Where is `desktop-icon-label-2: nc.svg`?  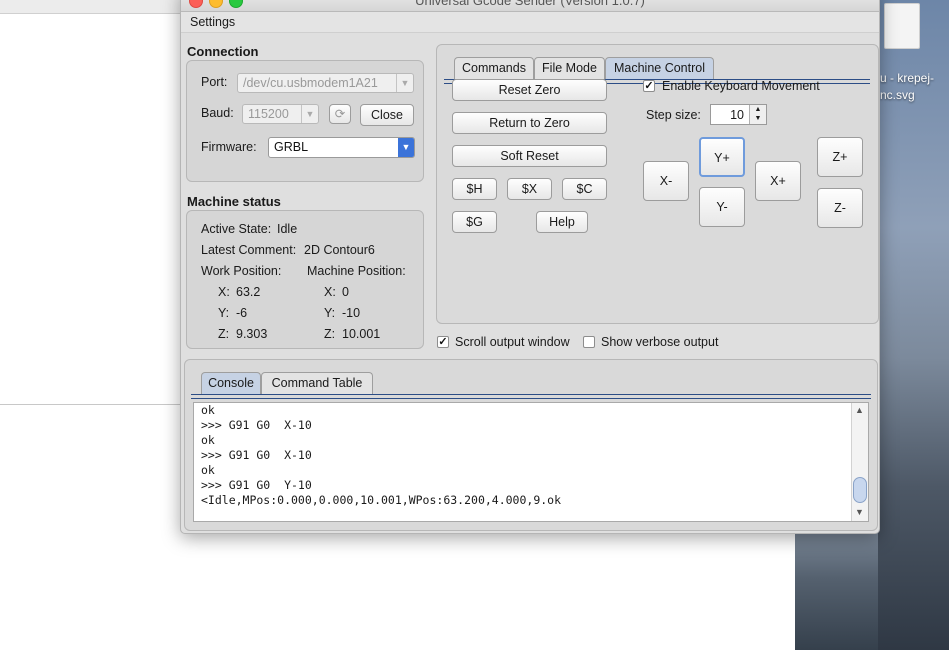 desktop-icon-label-2: nc.svg is located at coordinates (897, 95).